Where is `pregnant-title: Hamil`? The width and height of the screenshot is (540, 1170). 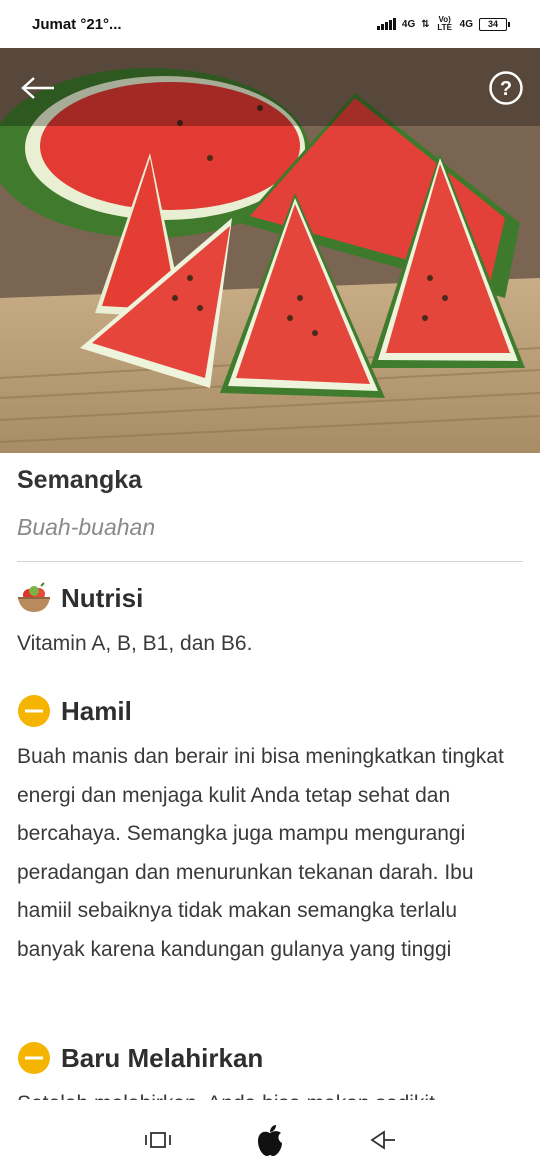 pregnant-title: Hamil is located at coordinates (96, 710).